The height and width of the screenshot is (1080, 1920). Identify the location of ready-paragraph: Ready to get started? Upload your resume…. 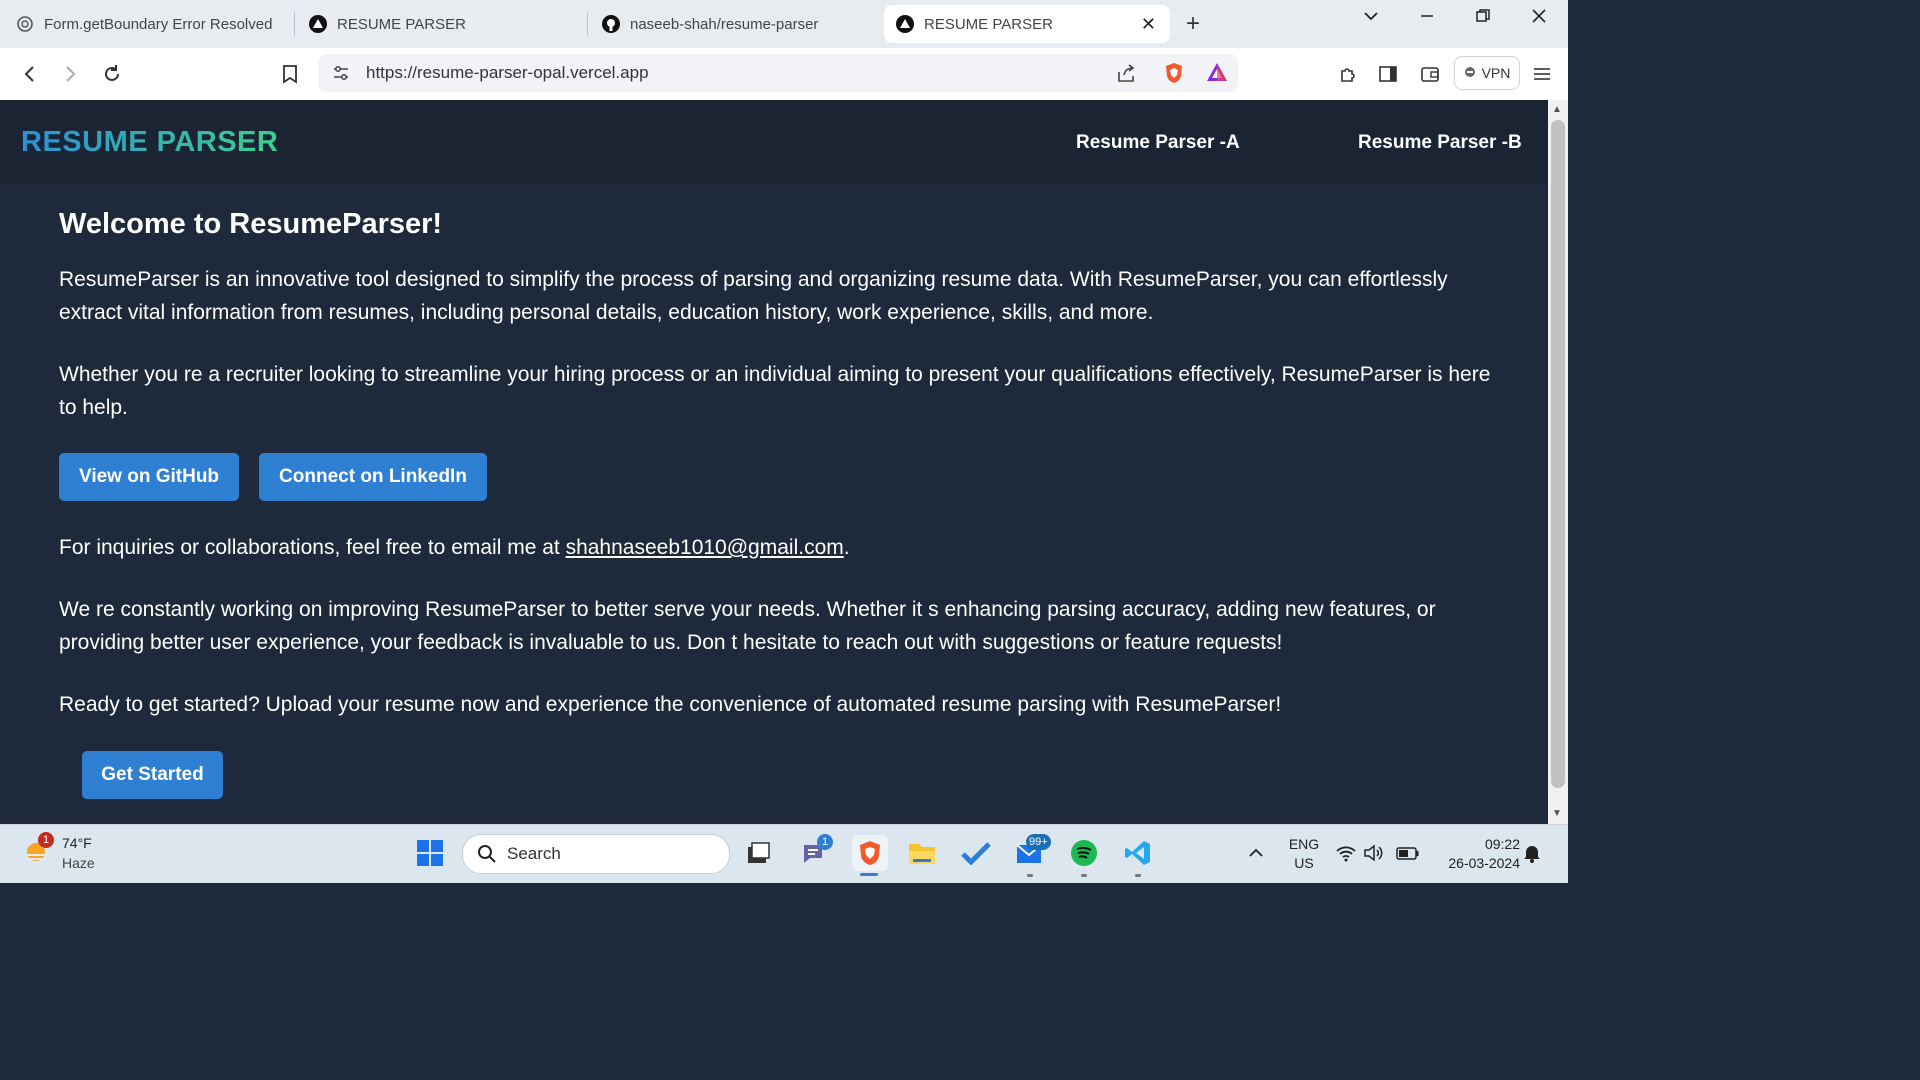
(670, 704).